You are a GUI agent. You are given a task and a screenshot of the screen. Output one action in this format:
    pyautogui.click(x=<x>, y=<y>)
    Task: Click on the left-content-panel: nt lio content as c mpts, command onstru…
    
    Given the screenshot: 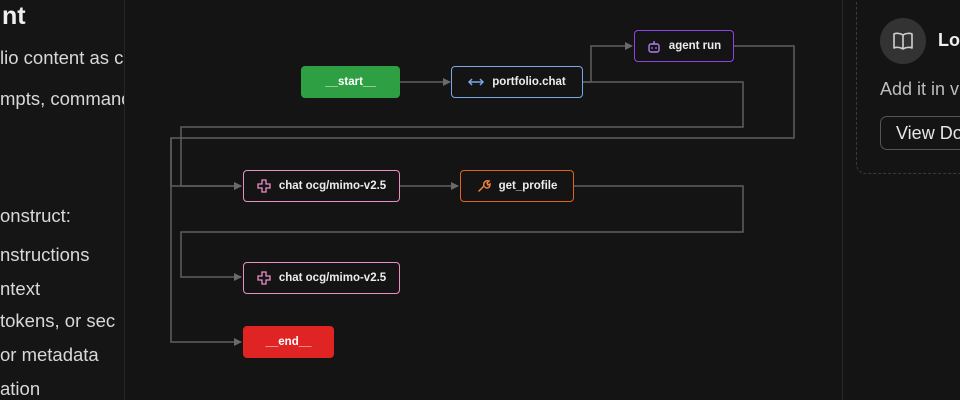 What is the action you would take?
    pyautogui.click(x=62, y=200)
    